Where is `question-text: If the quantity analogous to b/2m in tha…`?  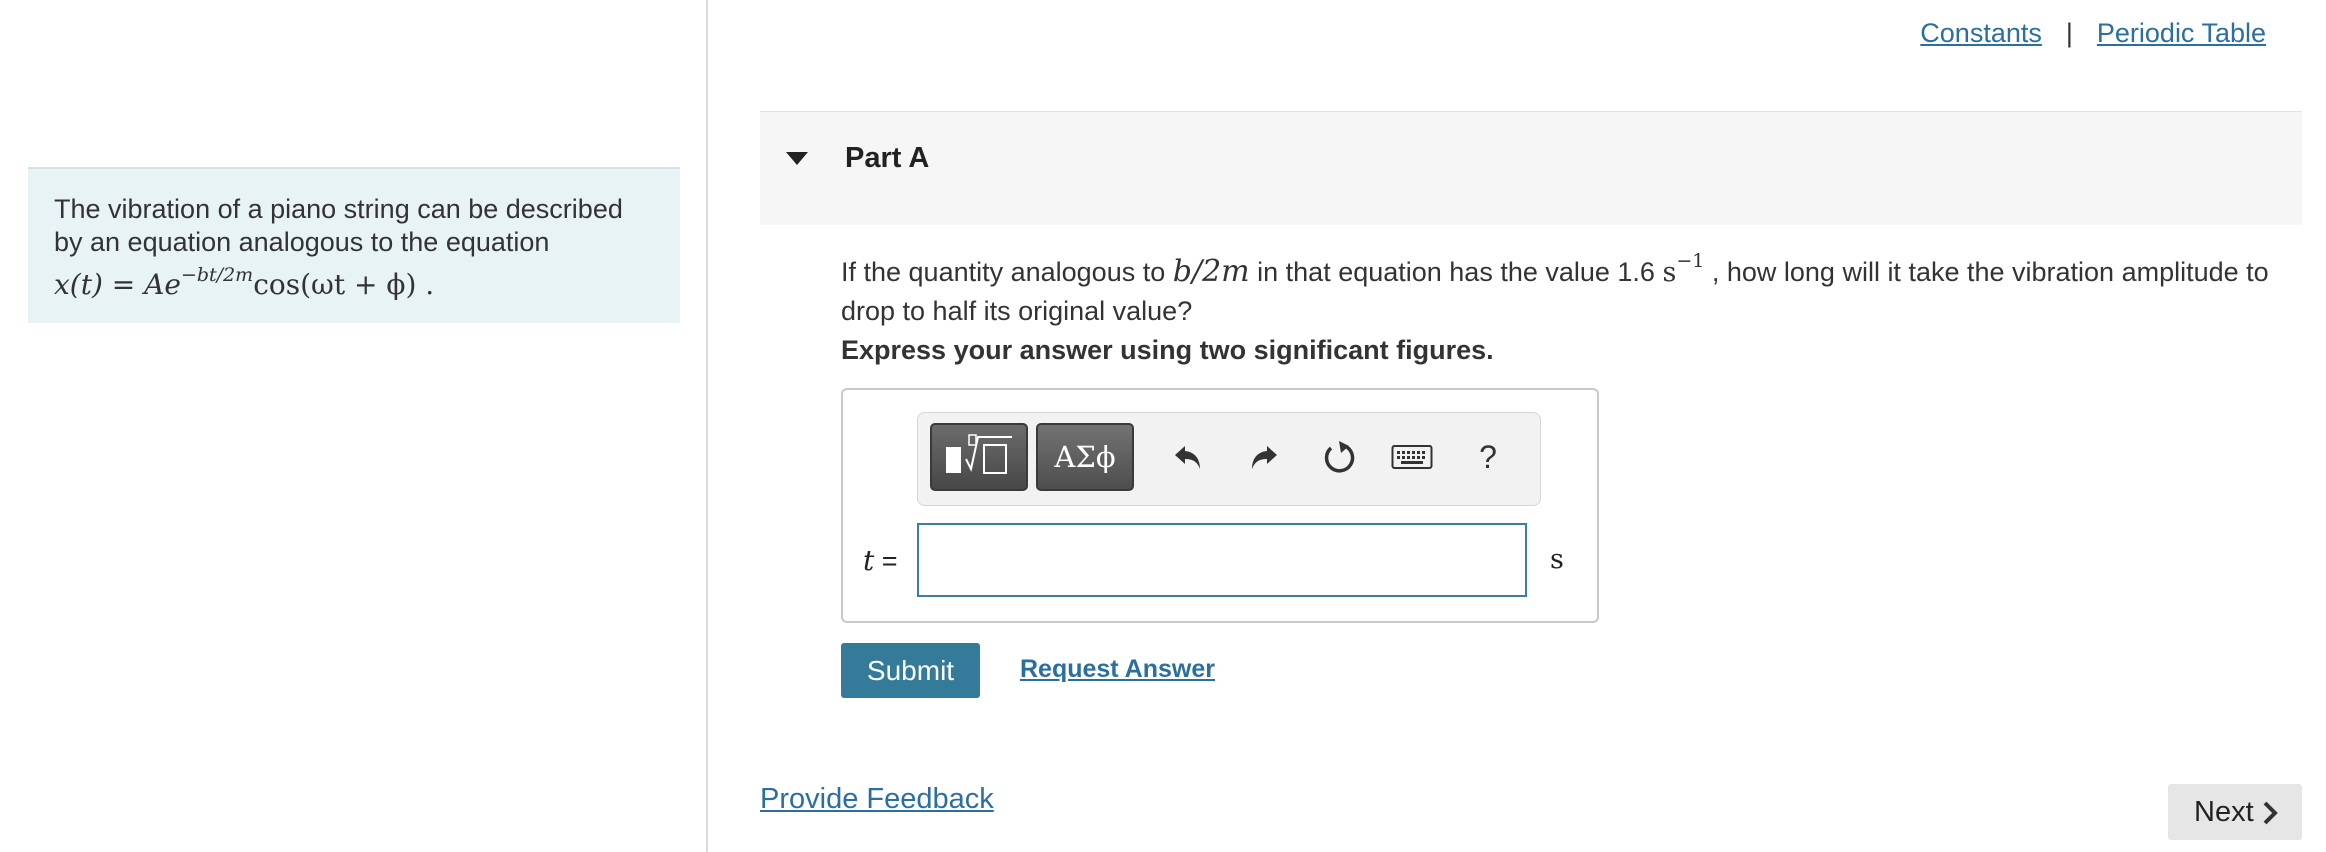 question-text: If the quantity analogous to b/2m in tha… is located at coordinates (1555, 288).